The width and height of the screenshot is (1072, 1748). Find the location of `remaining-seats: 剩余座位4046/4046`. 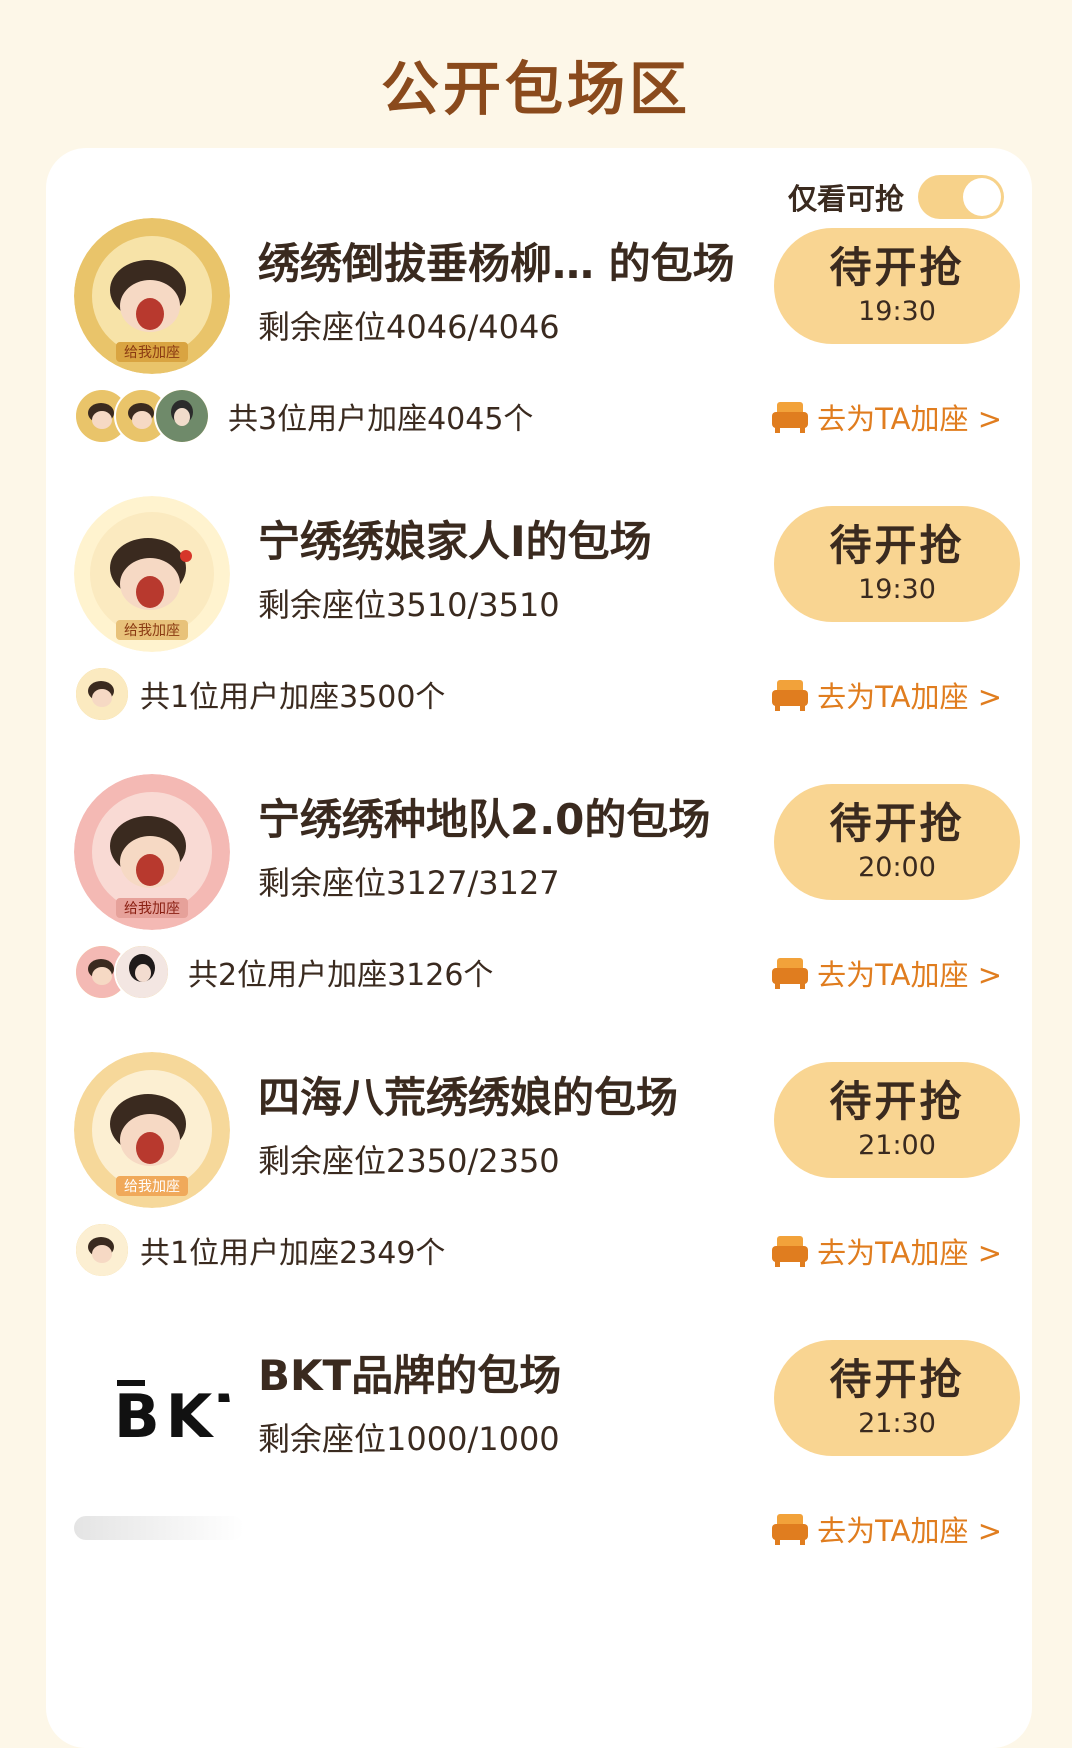

remaining-seats: 剩余座位4046/4046 is located at coordinates (409, 327).